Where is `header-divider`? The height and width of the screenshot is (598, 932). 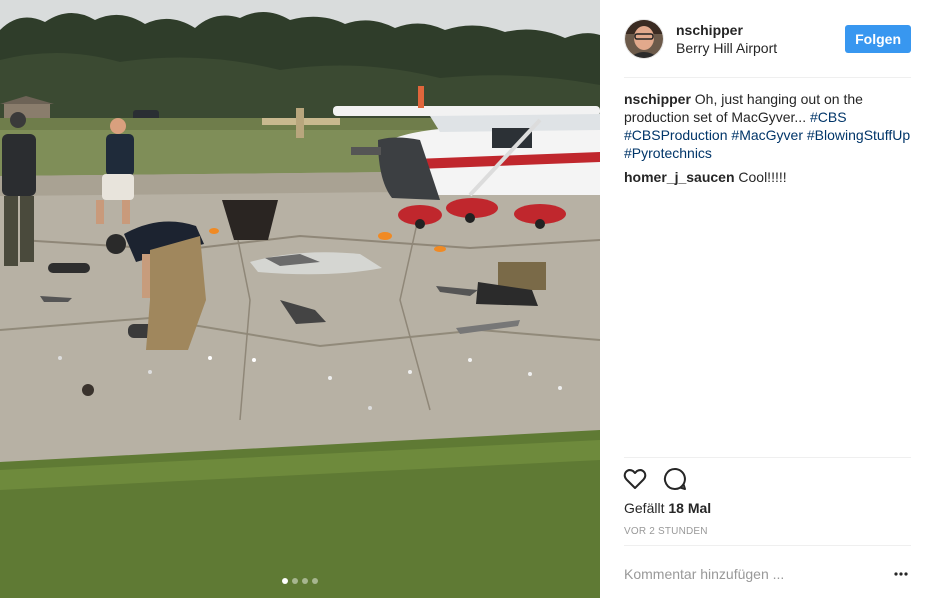
header-divider is located at coordinates (767, 77).